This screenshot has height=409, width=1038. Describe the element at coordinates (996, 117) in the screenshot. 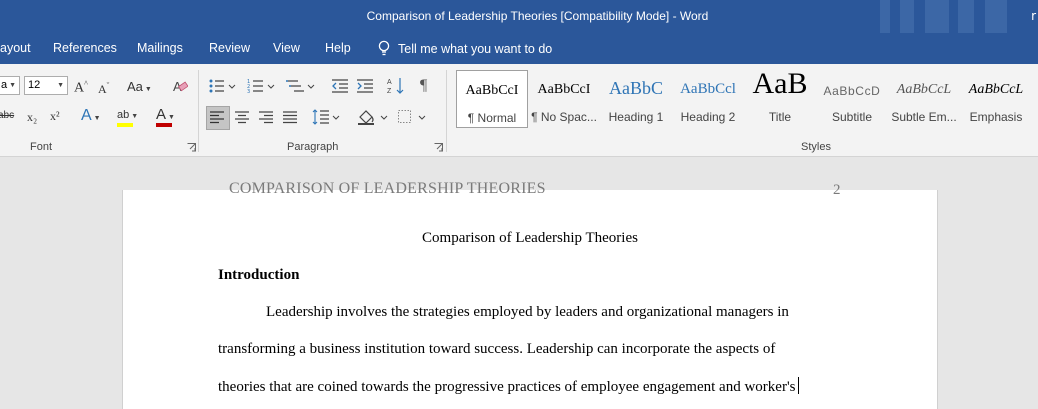

I see `style-name: Emphasis` at that location.